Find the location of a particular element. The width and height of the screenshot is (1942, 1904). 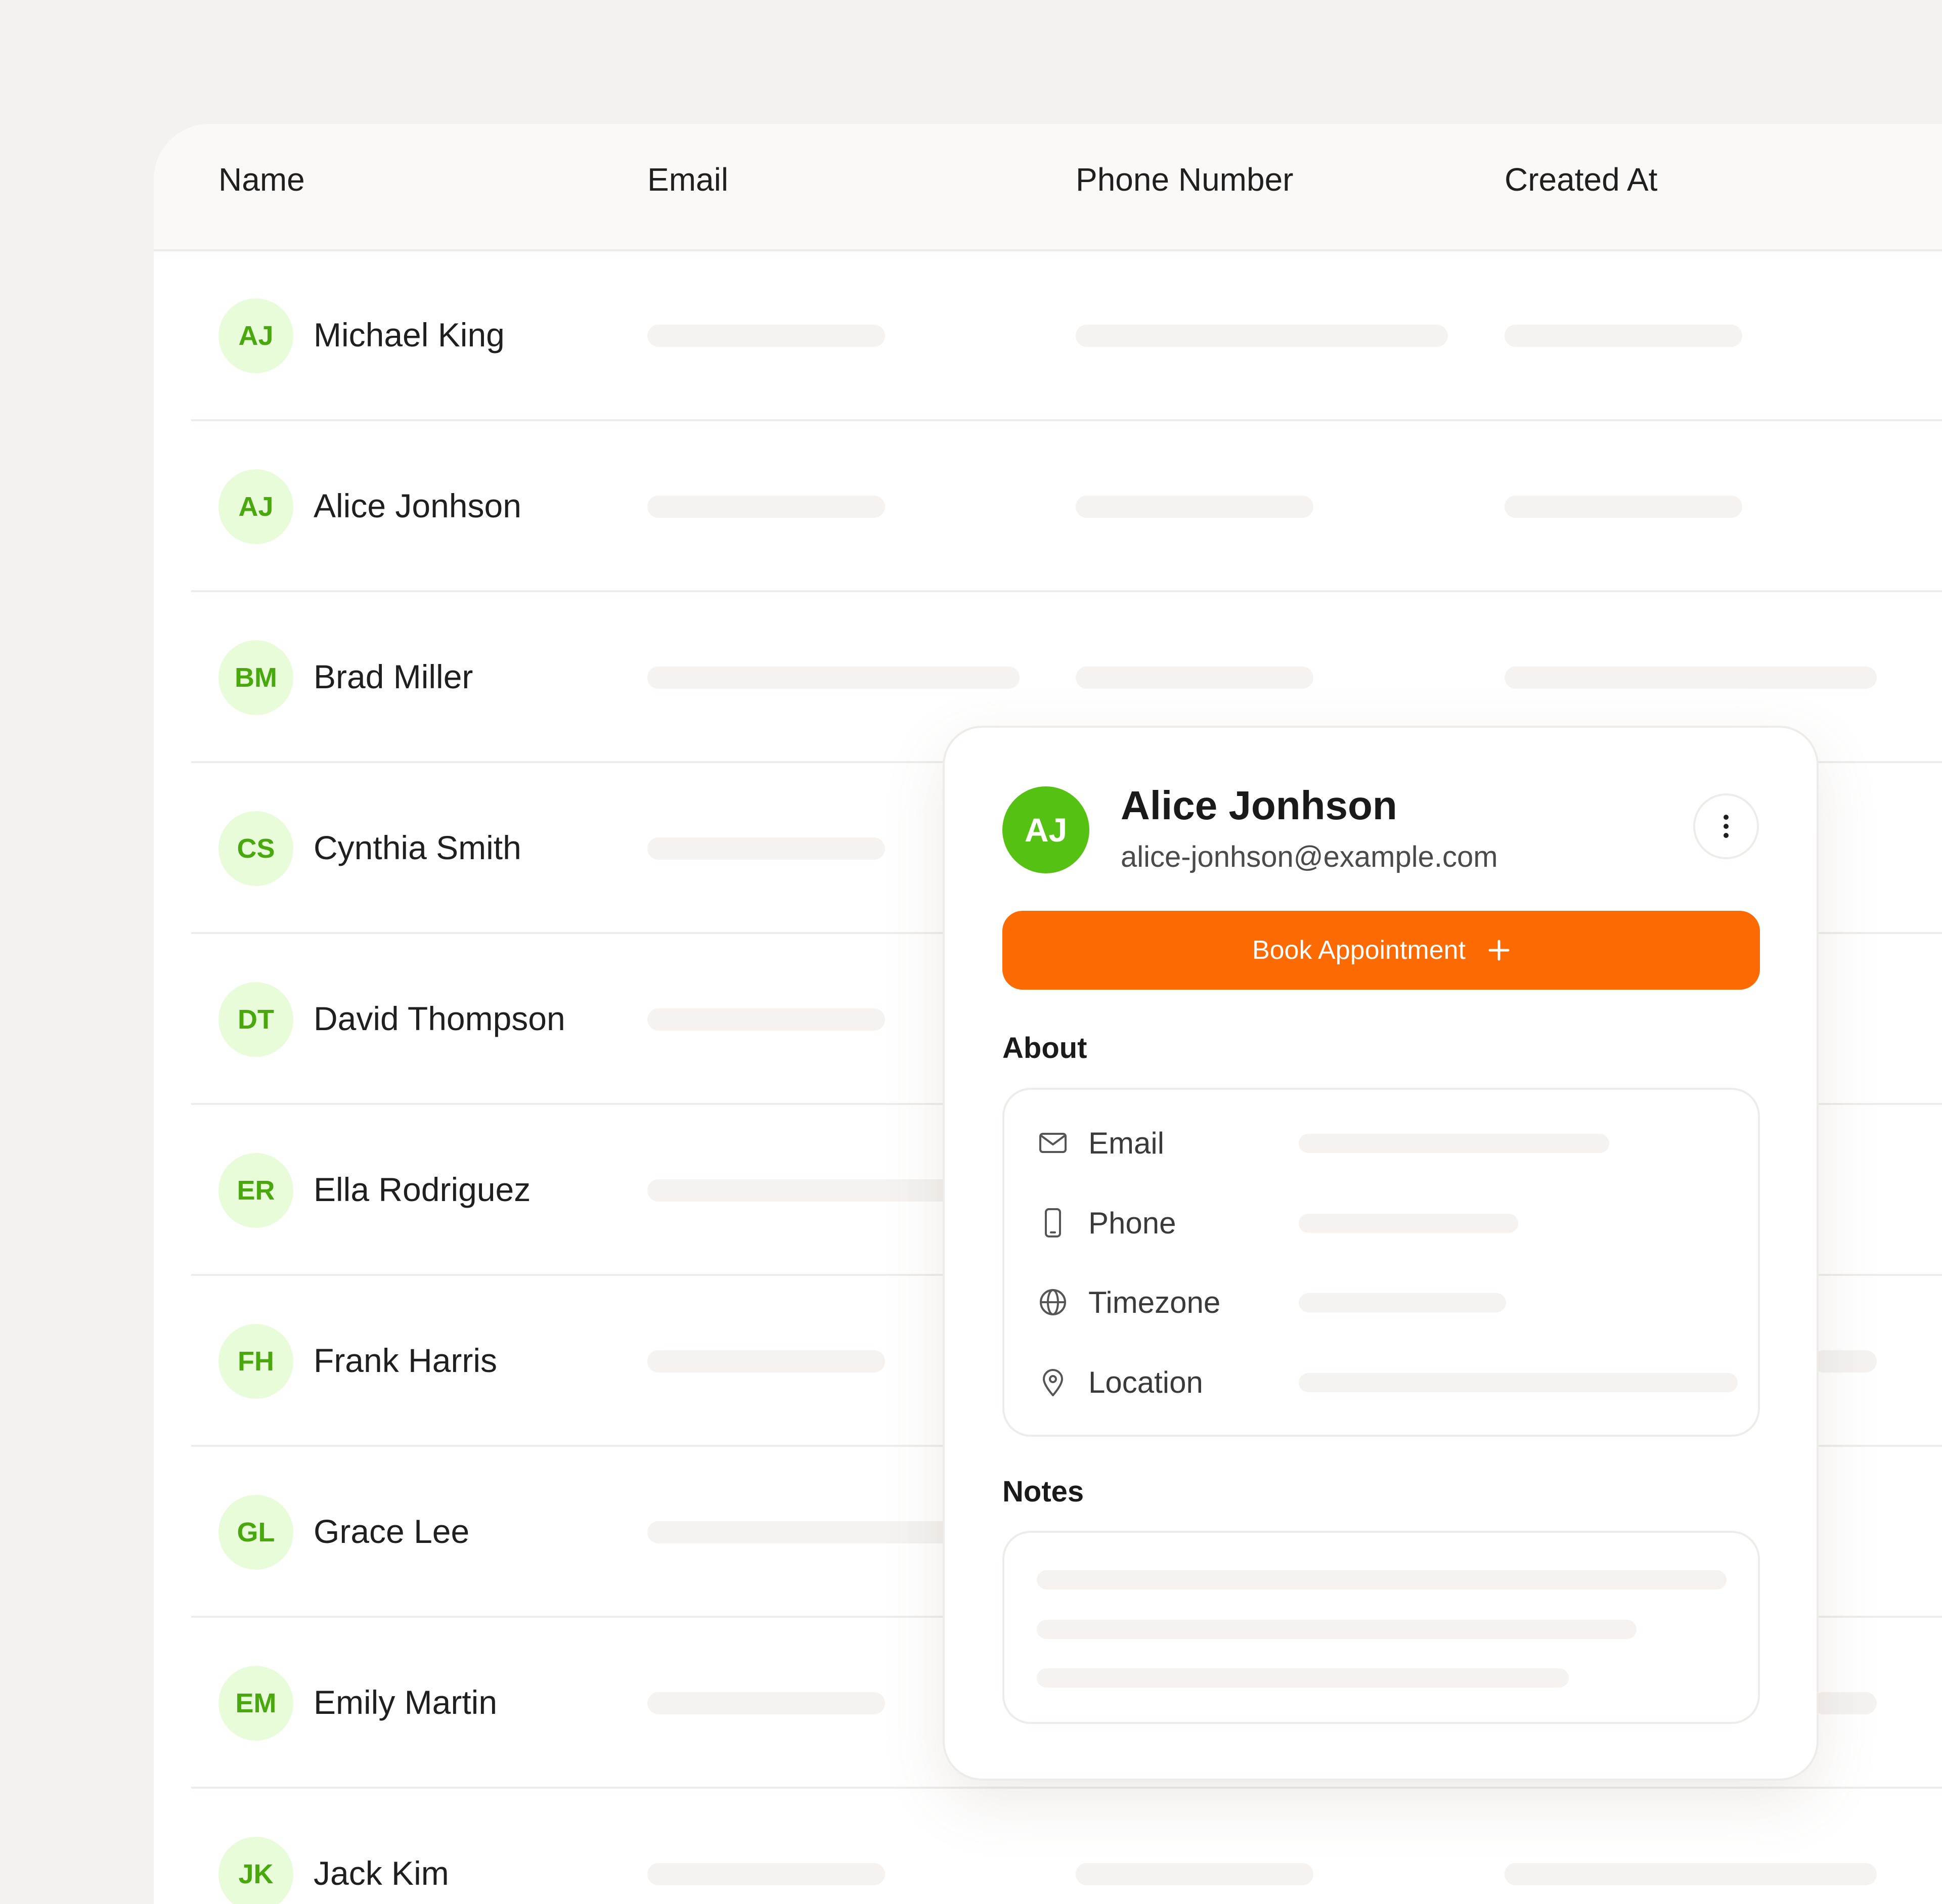

avatar: FH is located at coordinates (255, 1361).